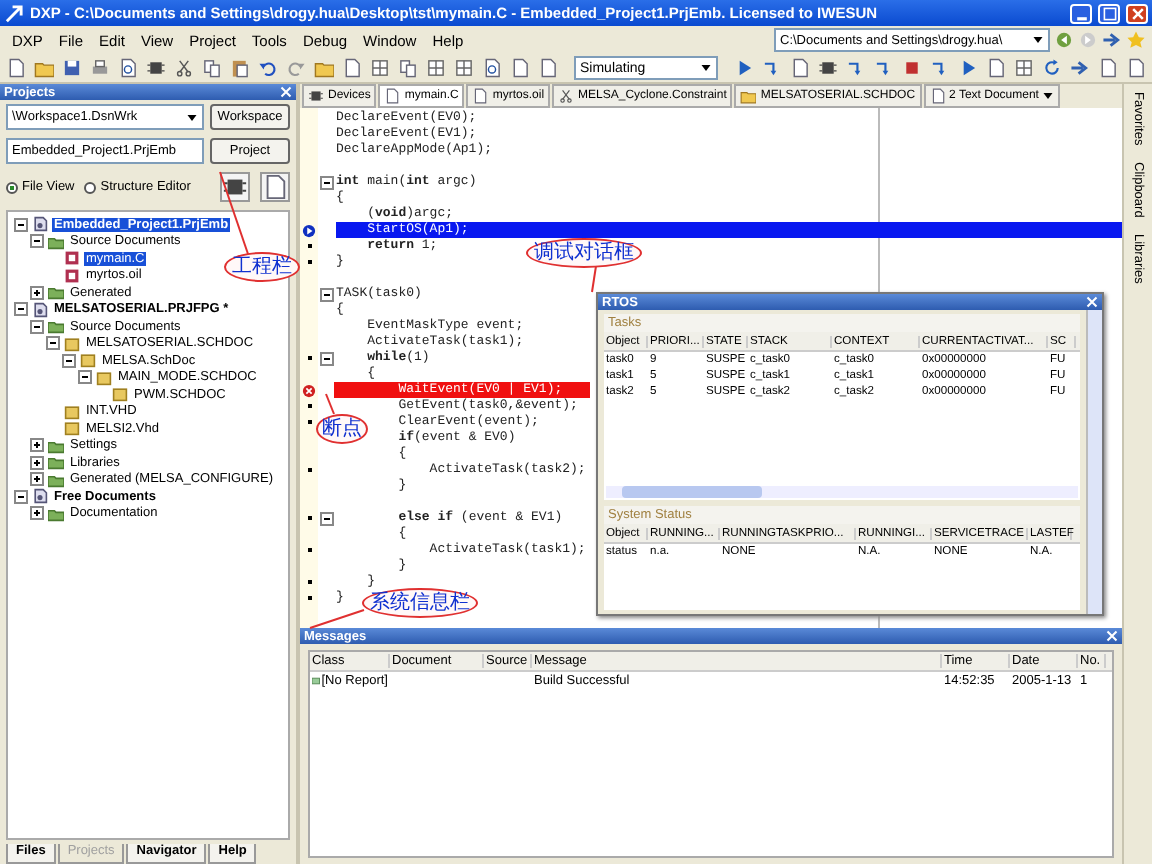  I want to click on save-icon, so click(72, 68).